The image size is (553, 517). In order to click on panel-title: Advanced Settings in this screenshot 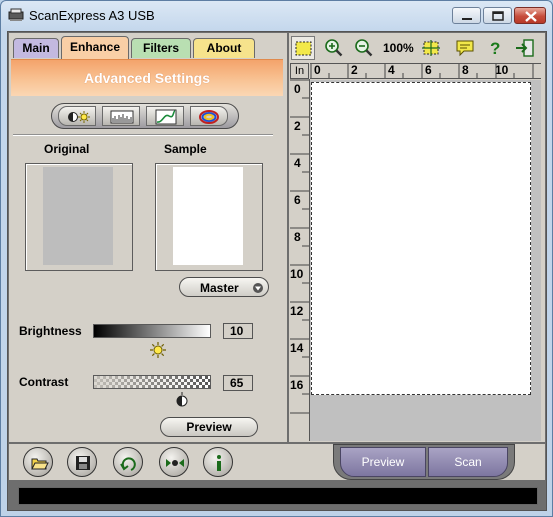, I will do `click(147, 78)`.